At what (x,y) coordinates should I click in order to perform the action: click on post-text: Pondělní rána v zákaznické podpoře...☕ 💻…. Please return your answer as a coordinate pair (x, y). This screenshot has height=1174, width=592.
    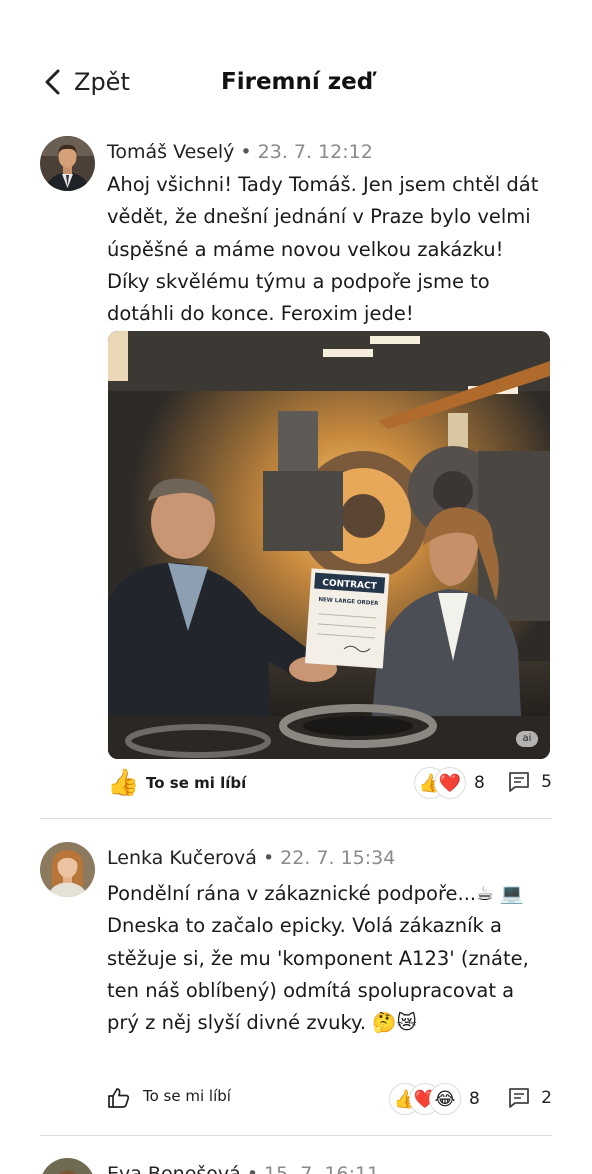
    Looking at the image, I should click on (318, 958).